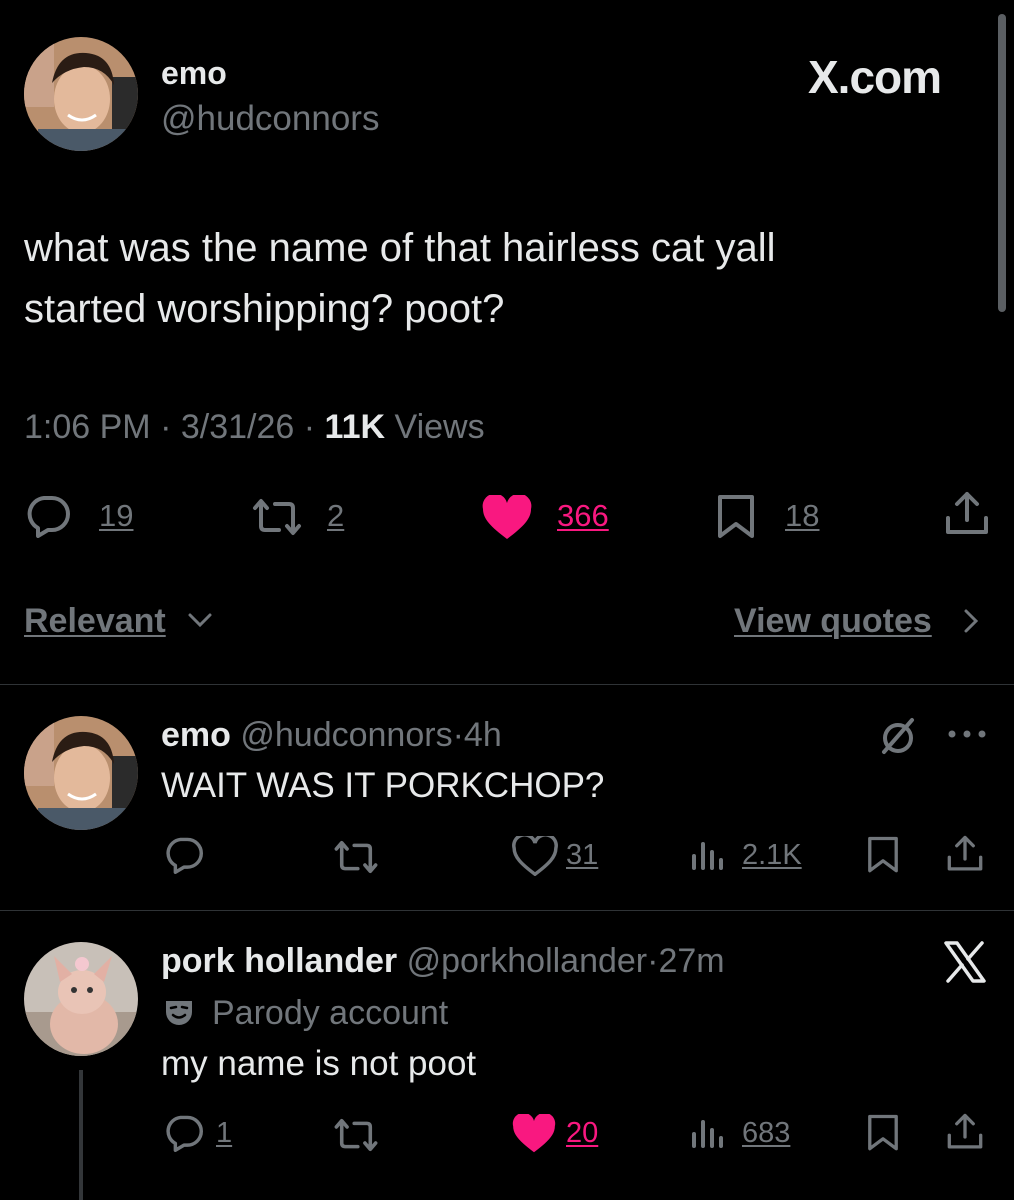 The width and height of the screenshot is (1014, 1200). What do you see at coordinates (196, 735) in the screenshot?
I see `reply-author-name: emo` at bounding box center [196, 735].